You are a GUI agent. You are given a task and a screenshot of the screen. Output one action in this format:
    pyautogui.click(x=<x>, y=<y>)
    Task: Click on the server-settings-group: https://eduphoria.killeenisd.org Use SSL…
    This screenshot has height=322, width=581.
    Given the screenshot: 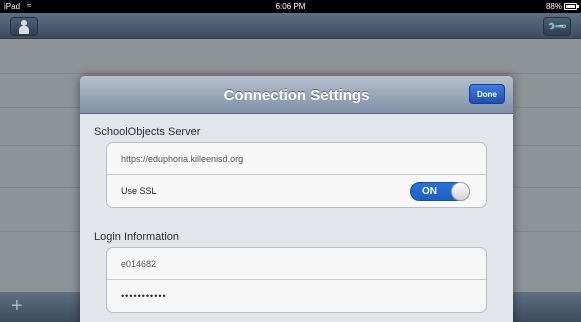 What is the action you would take?
    pyautogui.click(x=296, y=175)
    